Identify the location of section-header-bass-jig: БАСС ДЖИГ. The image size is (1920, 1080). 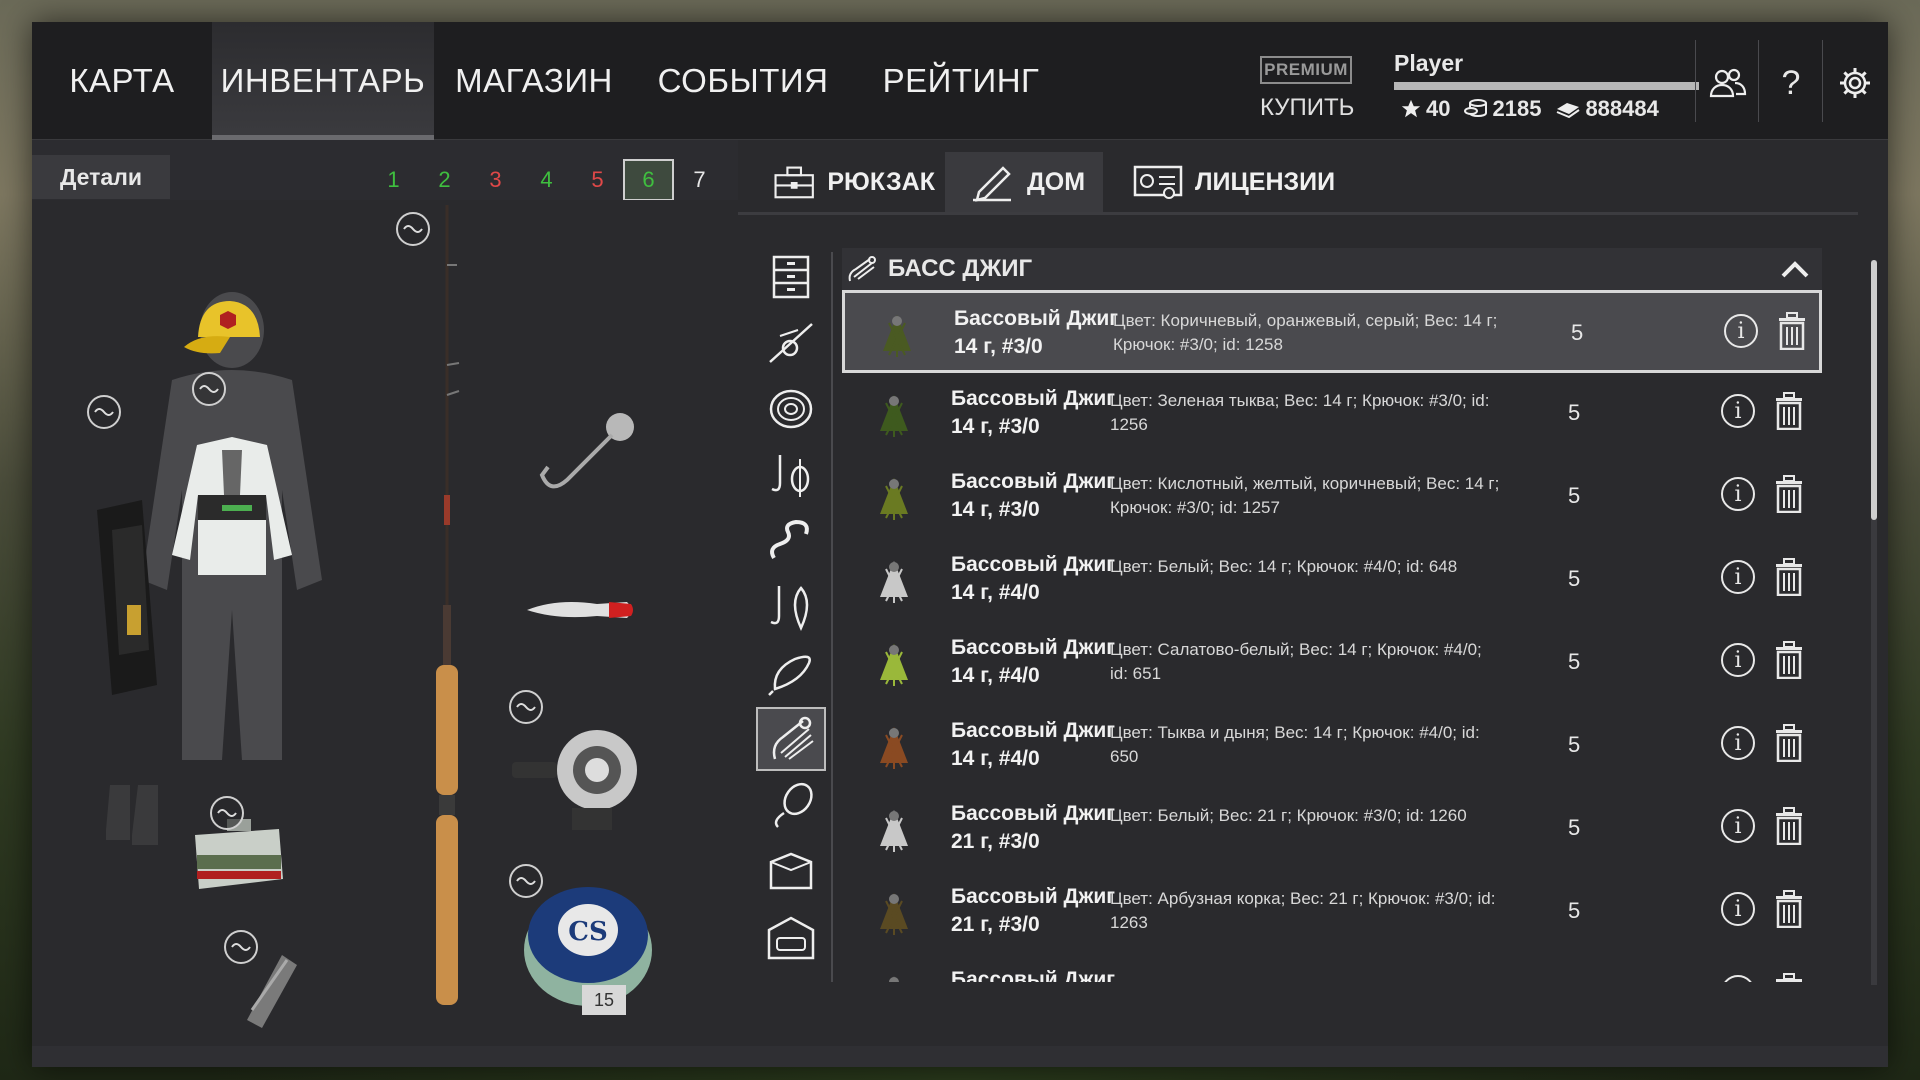
(1332, 269).